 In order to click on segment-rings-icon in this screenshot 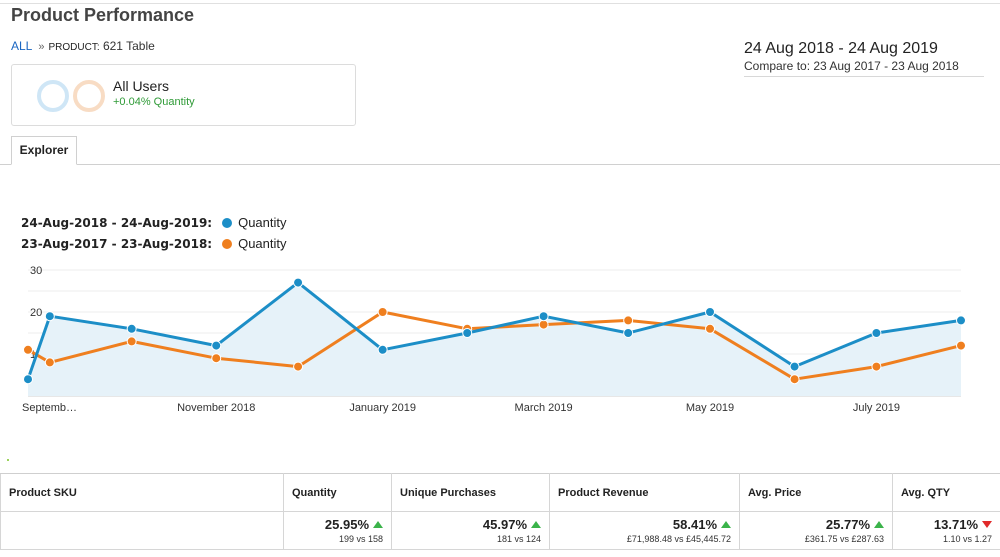, I will do `click(71, 96)`.